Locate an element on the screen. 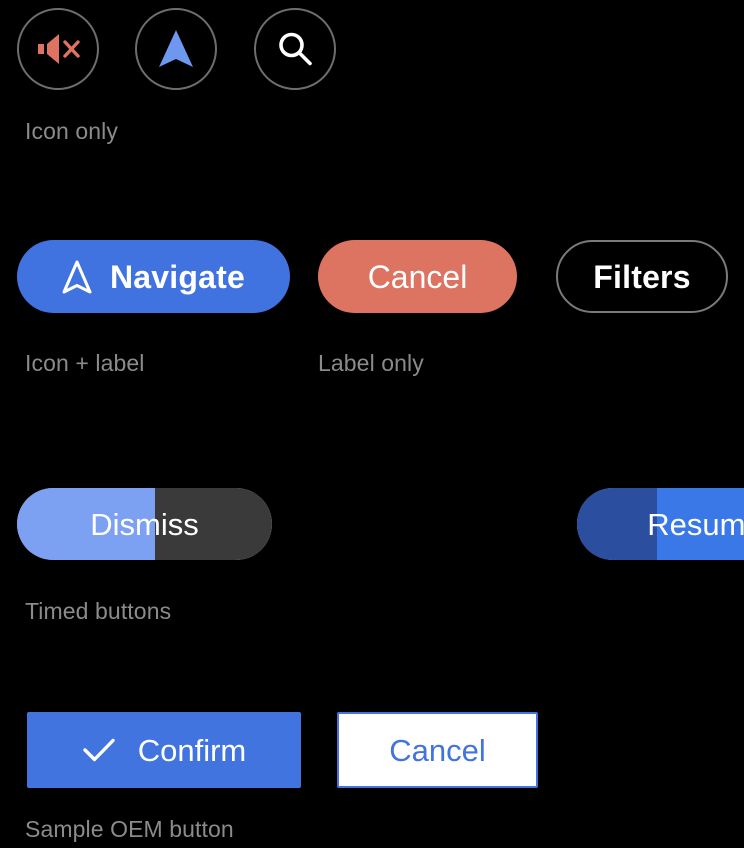 This screenshot has width=744, height=848. filters-button: Filters is located at coordinates (642, 276).